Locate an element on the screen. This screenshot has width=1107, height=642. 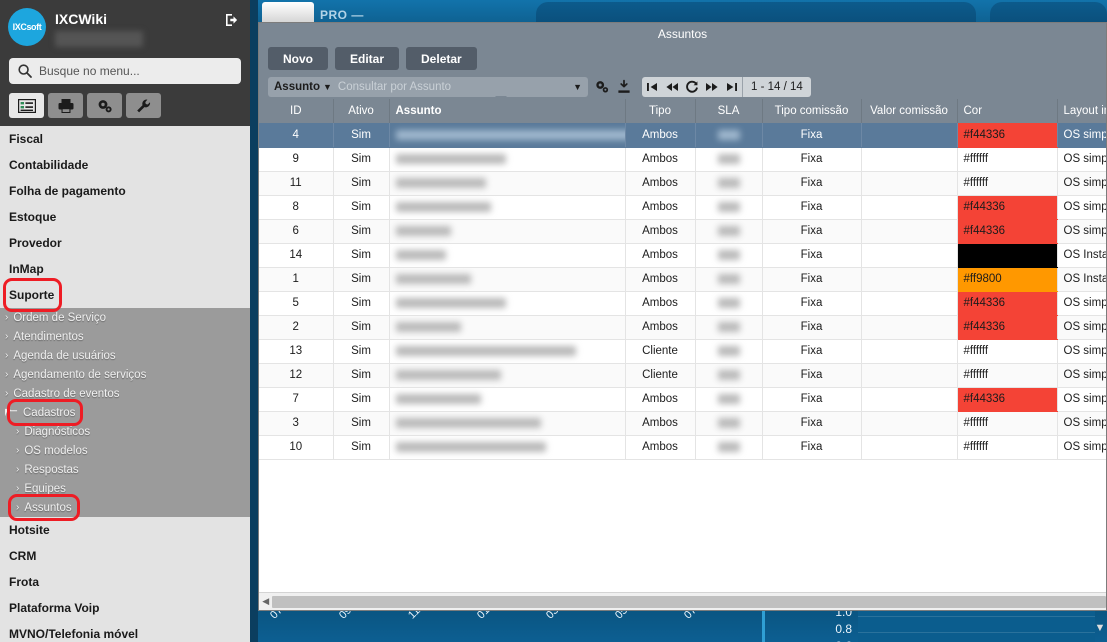
sidebar-item-estoque: Estoque is located at coordinates (125, 217).